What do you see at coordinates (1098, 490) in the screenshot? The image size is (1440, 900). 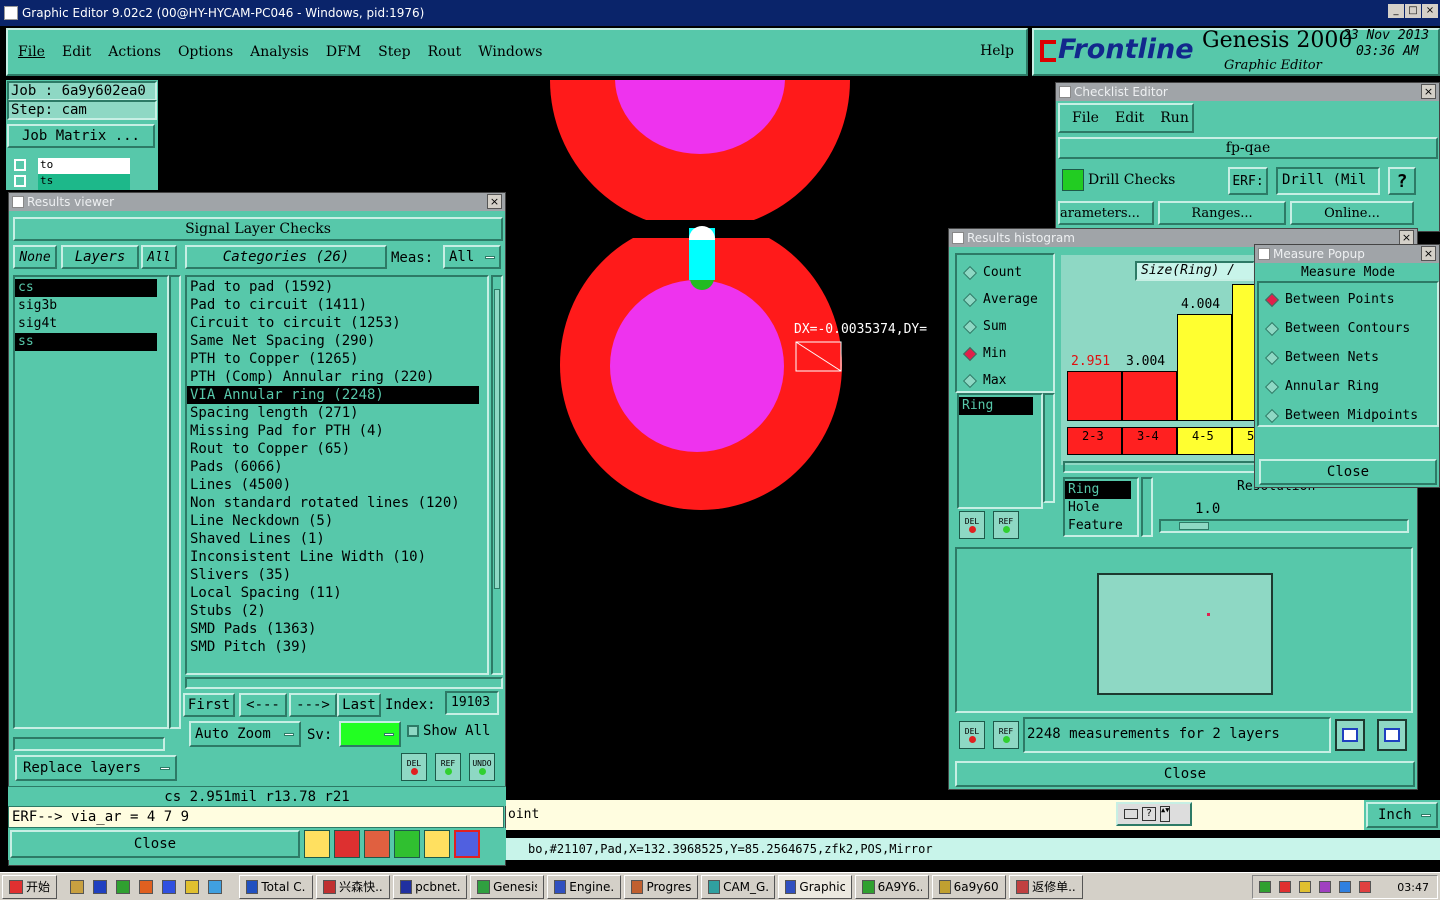 I see `type-list-item: Ring` at bounding box center [1098, 490].